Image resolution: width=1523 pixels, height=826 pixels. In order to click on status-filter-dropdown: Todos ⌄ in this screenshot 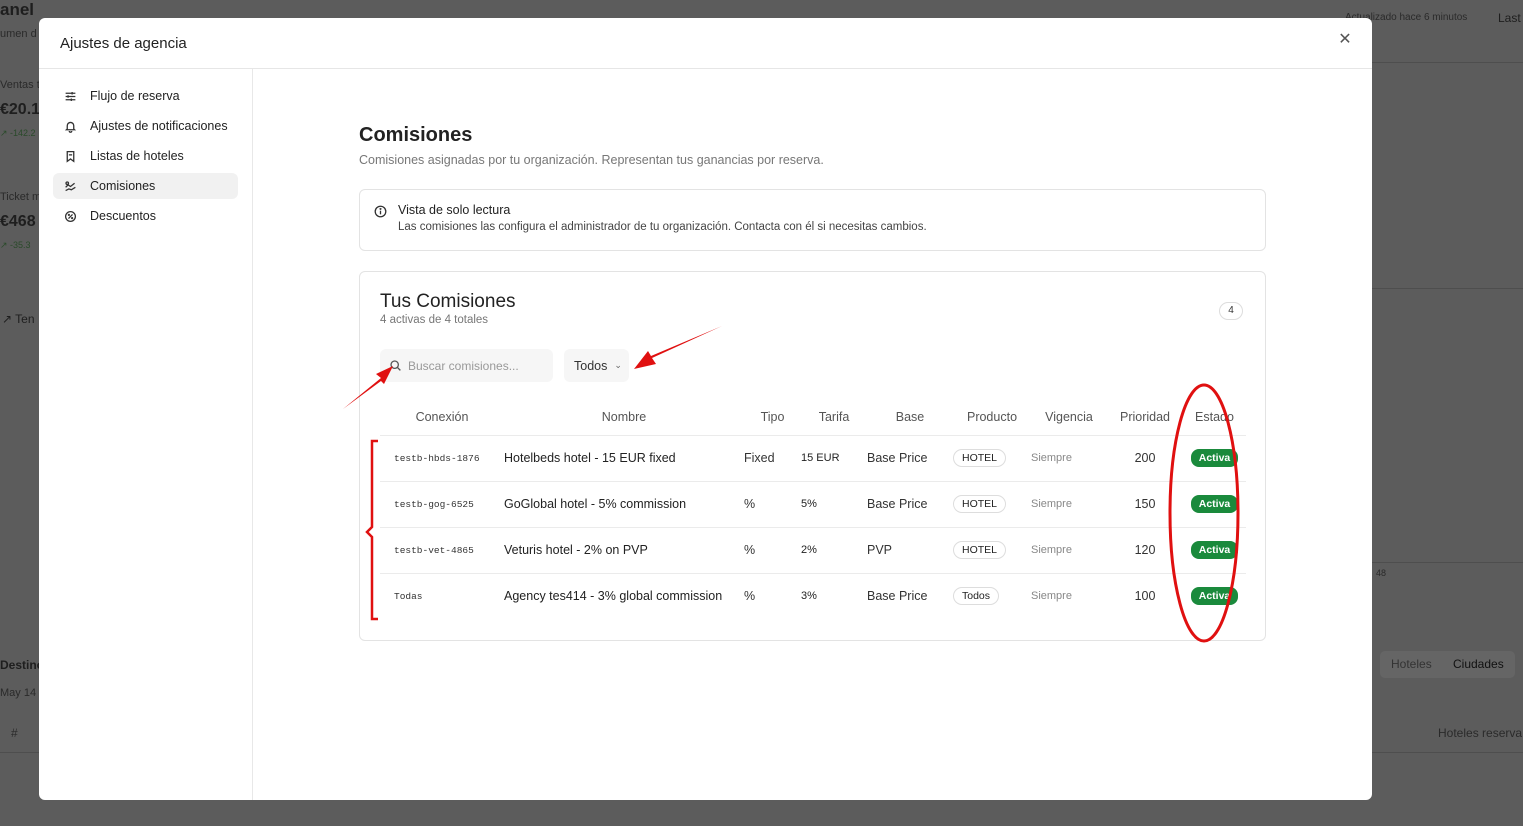, I will do `click(596, 365)`.